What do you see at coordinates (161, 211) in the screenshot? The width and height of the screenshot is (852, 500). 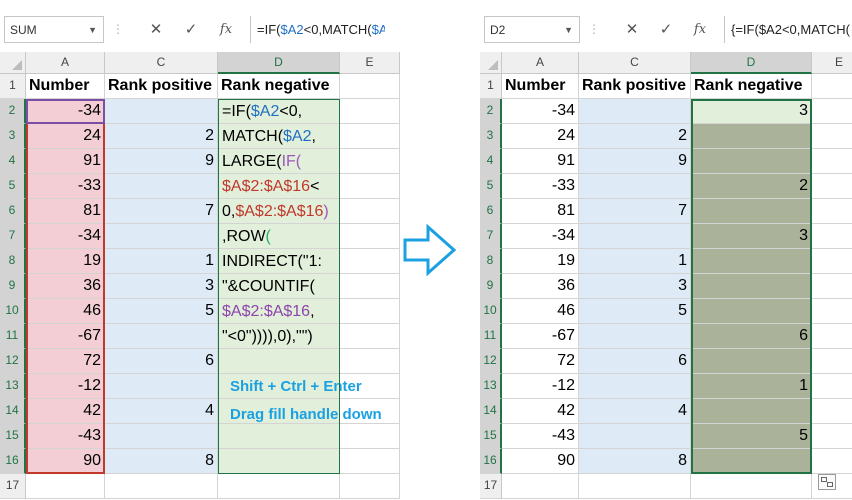 I see `rank-positive-cell: 7` at bounding box center [161, 211].